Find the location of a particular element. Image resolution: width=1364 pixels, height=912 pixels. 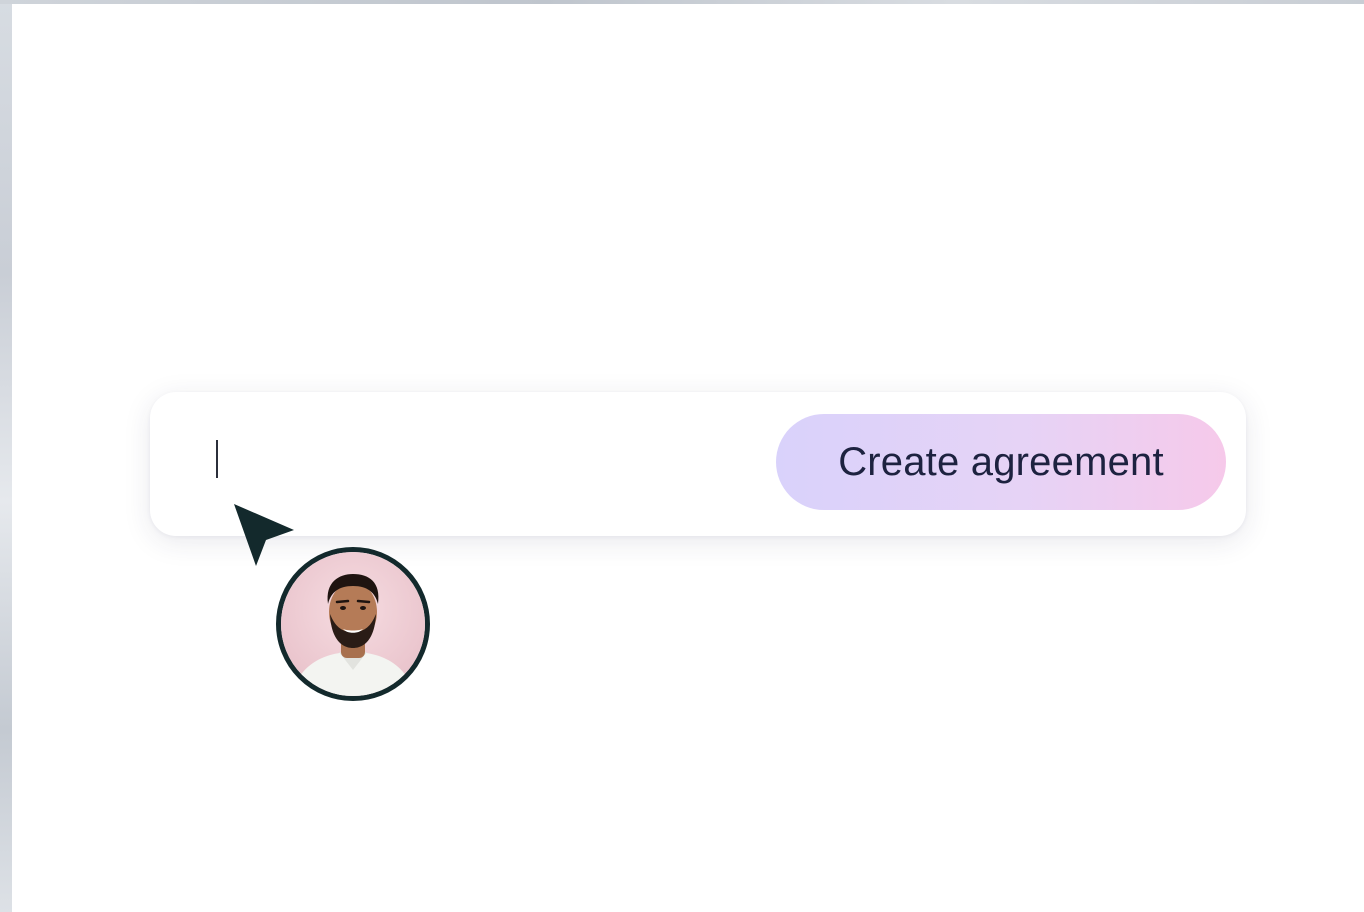

pointer-arrow-icon is located at coordinates (265, 537).